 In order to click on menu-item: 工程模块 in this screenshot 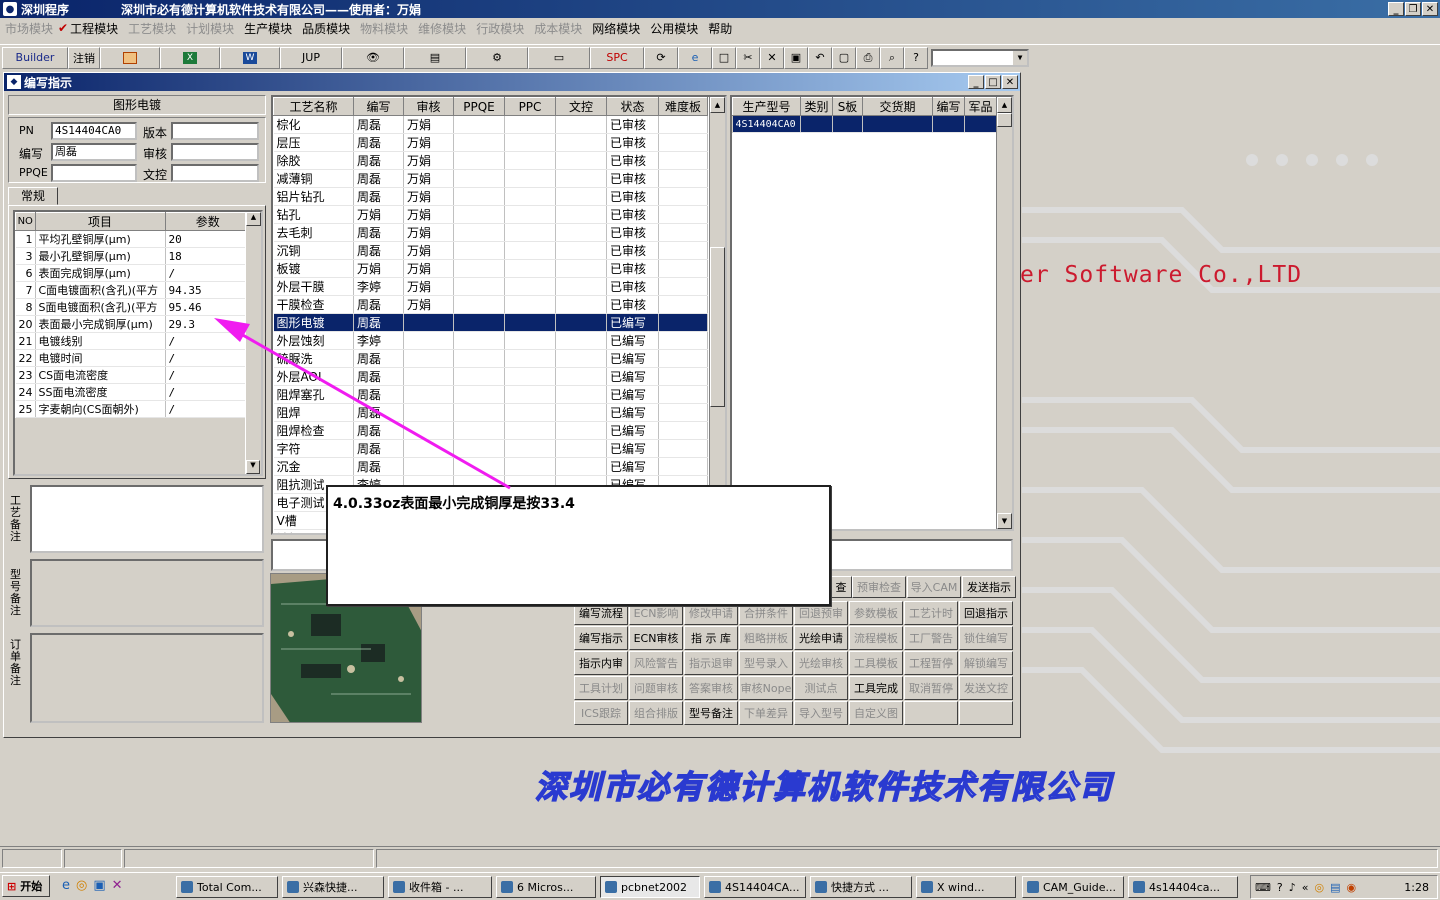, I will do `click(96, 28)`.